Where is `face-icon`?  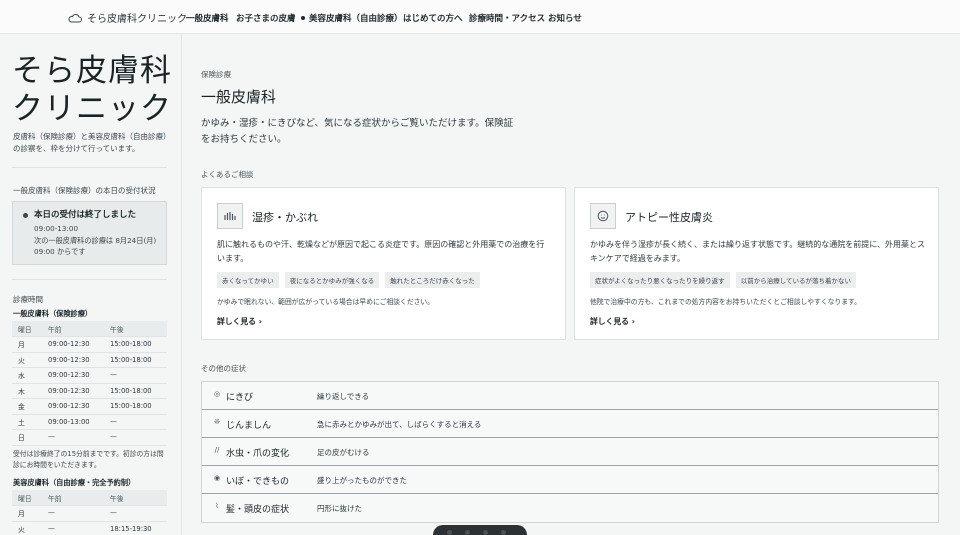
face-icon is located at coordinates (603, 216).